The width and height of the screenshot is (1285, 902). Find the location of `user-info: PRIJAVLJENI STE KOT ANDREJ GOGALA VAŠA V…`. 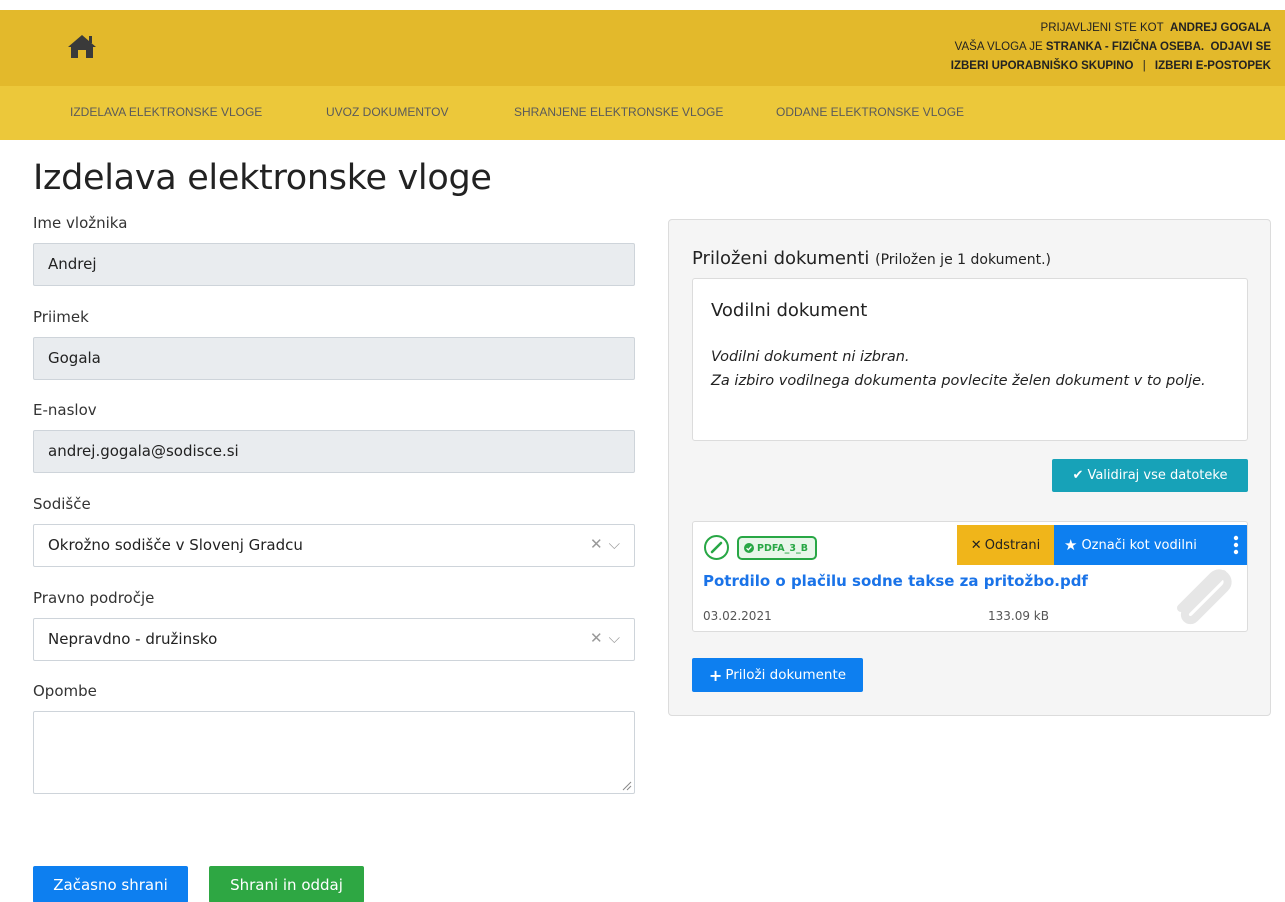

user-info: PRIJAVLJENI STE KOT ANDREJ GOGALA VAŠA V… is located at coordinates (1111, 47).